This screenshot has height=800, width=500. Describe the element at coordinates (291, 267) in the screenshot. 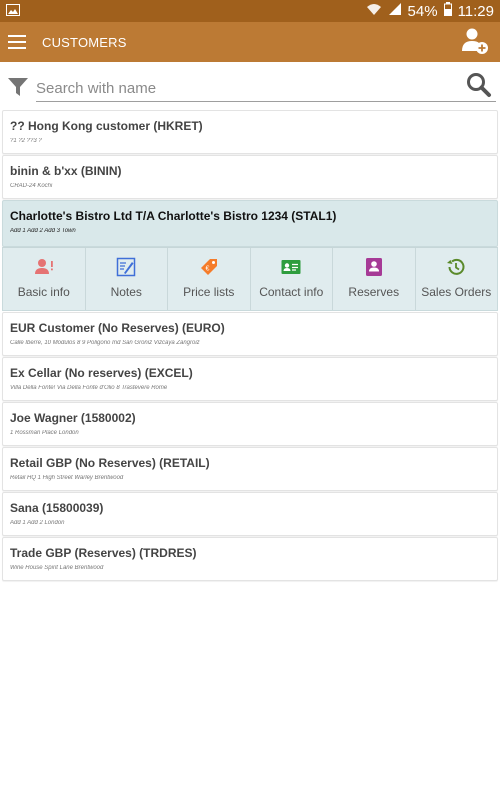

I see `contact-card-icon` at that location.